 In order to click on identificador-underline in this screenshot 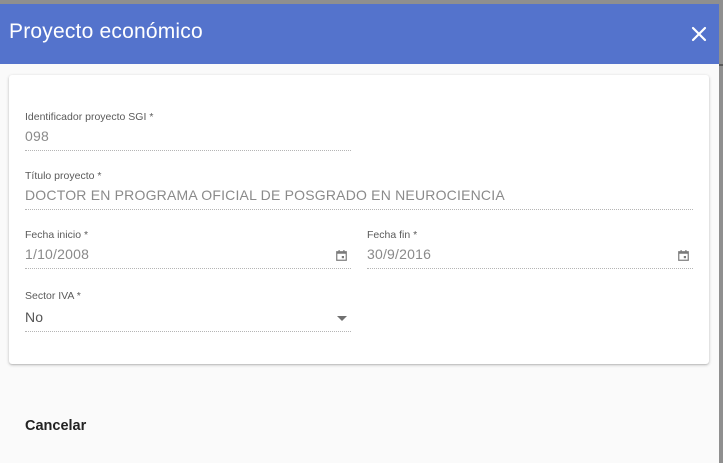, I will do `click(188, 150)`.